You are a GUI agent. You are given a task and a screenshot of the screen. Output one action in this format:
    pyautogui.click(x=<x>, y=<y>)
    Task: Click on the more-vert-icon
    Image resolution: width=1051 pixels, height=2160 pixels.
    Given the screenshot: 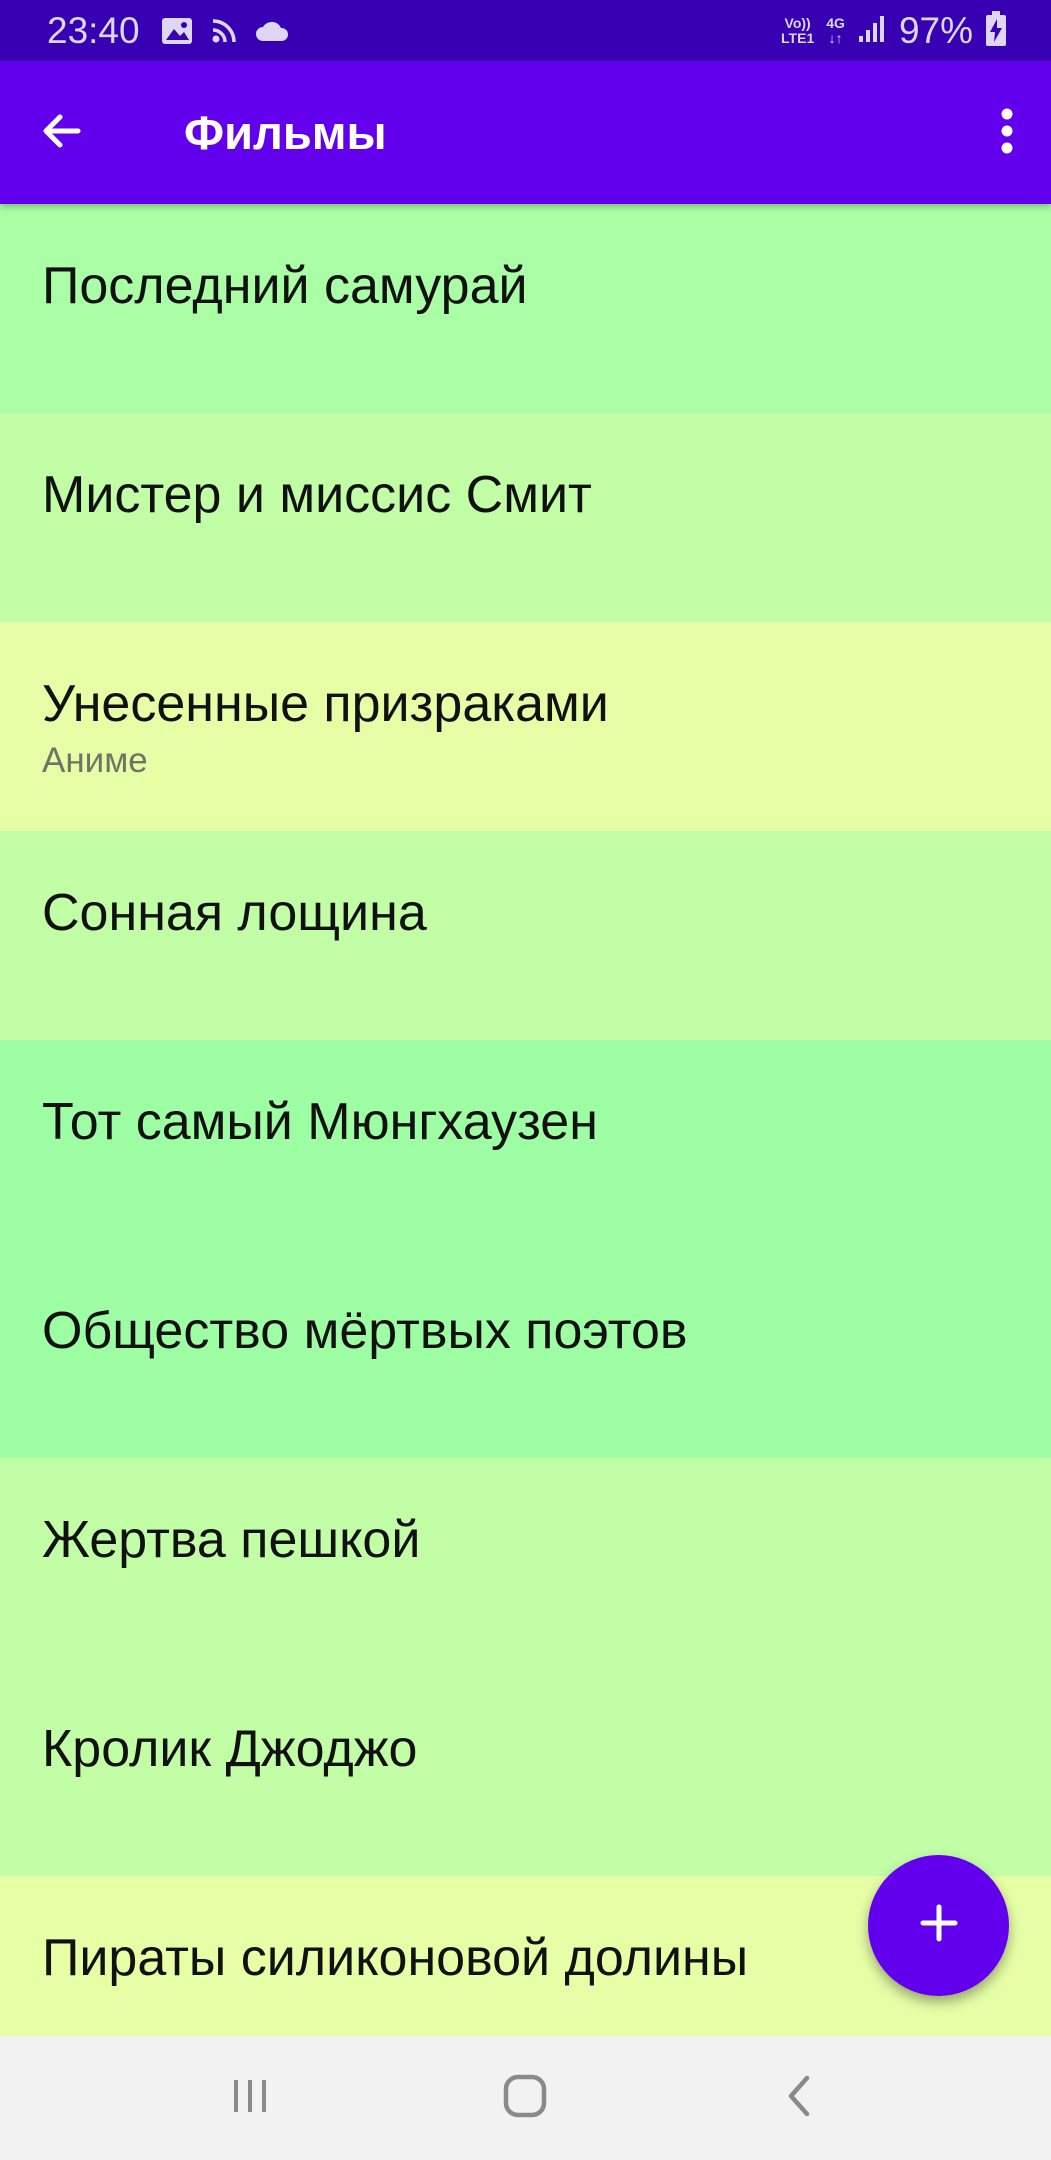 What is the action you would take?
    pyautogui.click(x=1007, y=133)
    